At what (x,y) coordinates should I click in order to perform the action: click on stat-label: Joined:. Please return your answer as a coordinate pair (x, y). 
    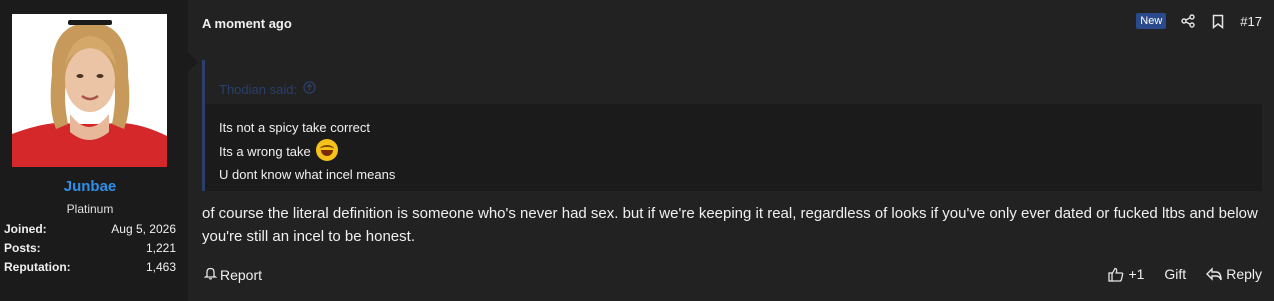
    Looking at the image, I should click on (25, 229).